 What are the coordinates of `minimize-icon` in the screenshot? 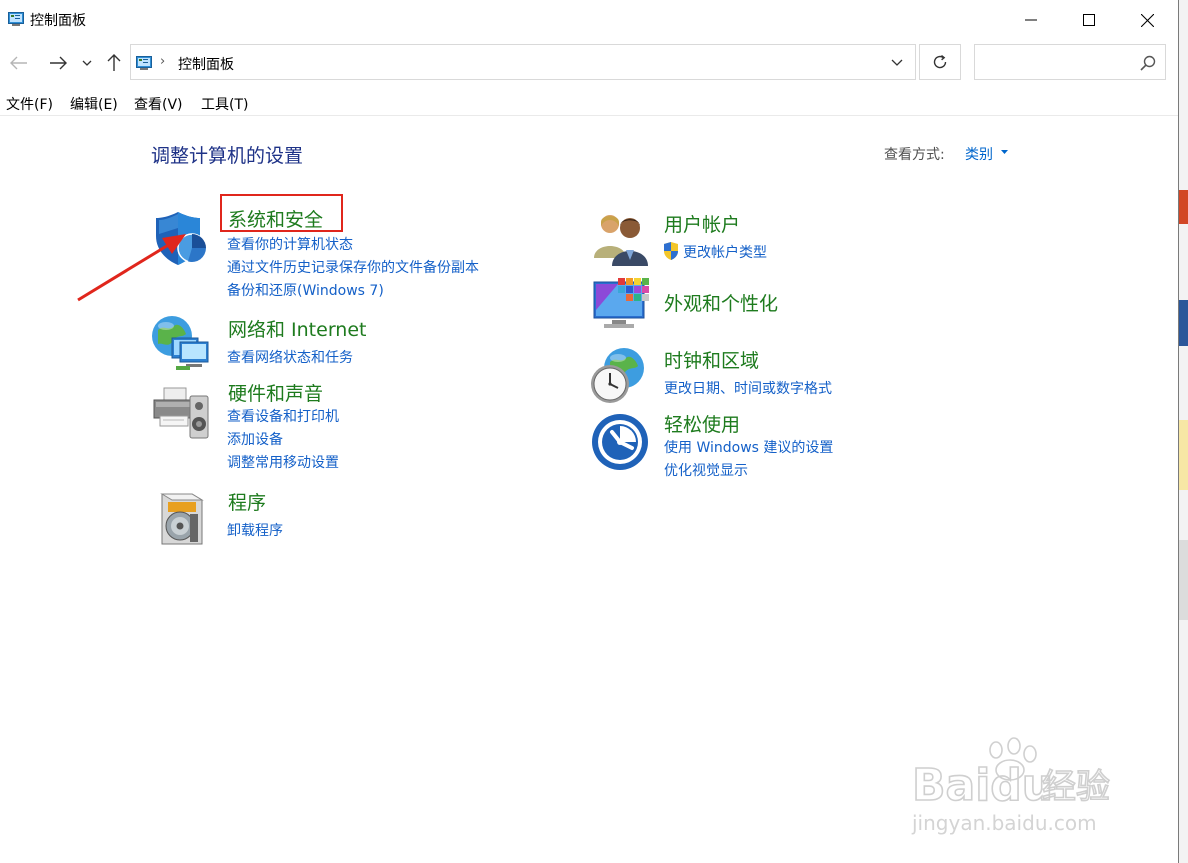 It's located at (1031, 20).